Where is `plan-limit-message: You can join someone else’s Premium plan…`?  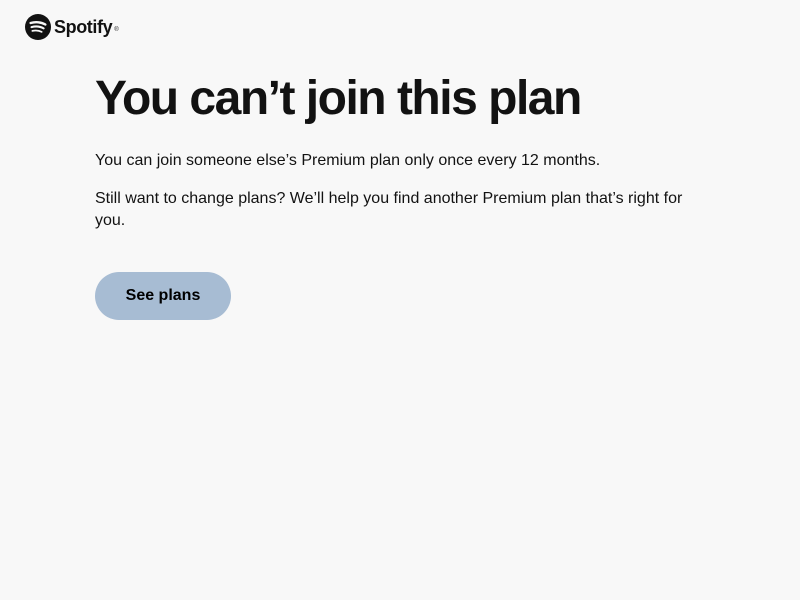 plan-limit-message: You can join someone else’s Premium plan… is located at coordinates (348, 160).